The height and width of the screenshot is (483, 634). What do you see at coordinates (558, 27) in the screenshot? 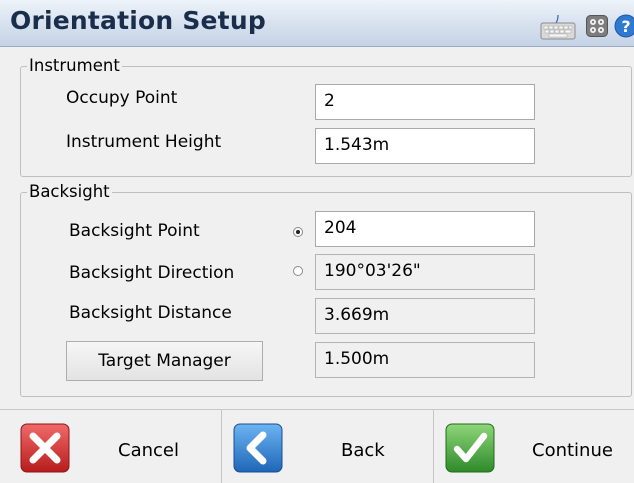
I see `keyboard-icon` at bounding box center [558, 27].